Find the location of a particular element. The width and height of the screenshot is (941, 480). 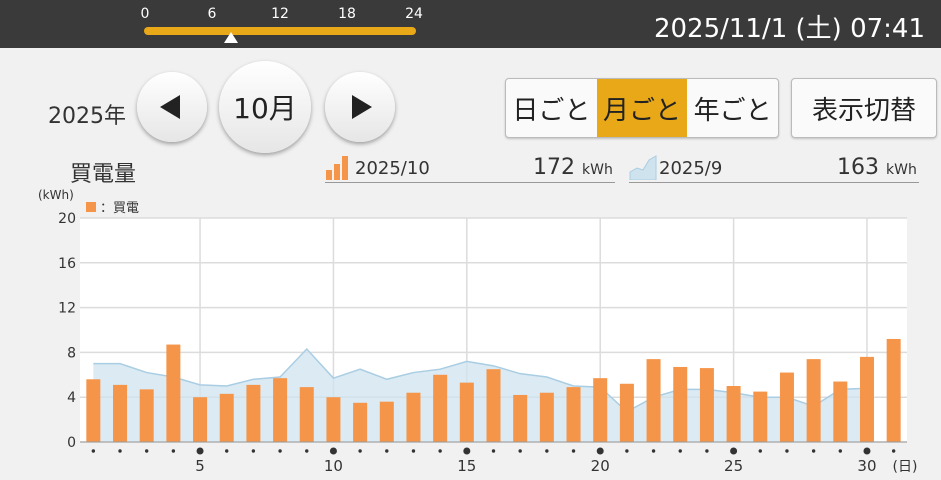

x-tick-label: 15 is located at coordinates (466, 466).